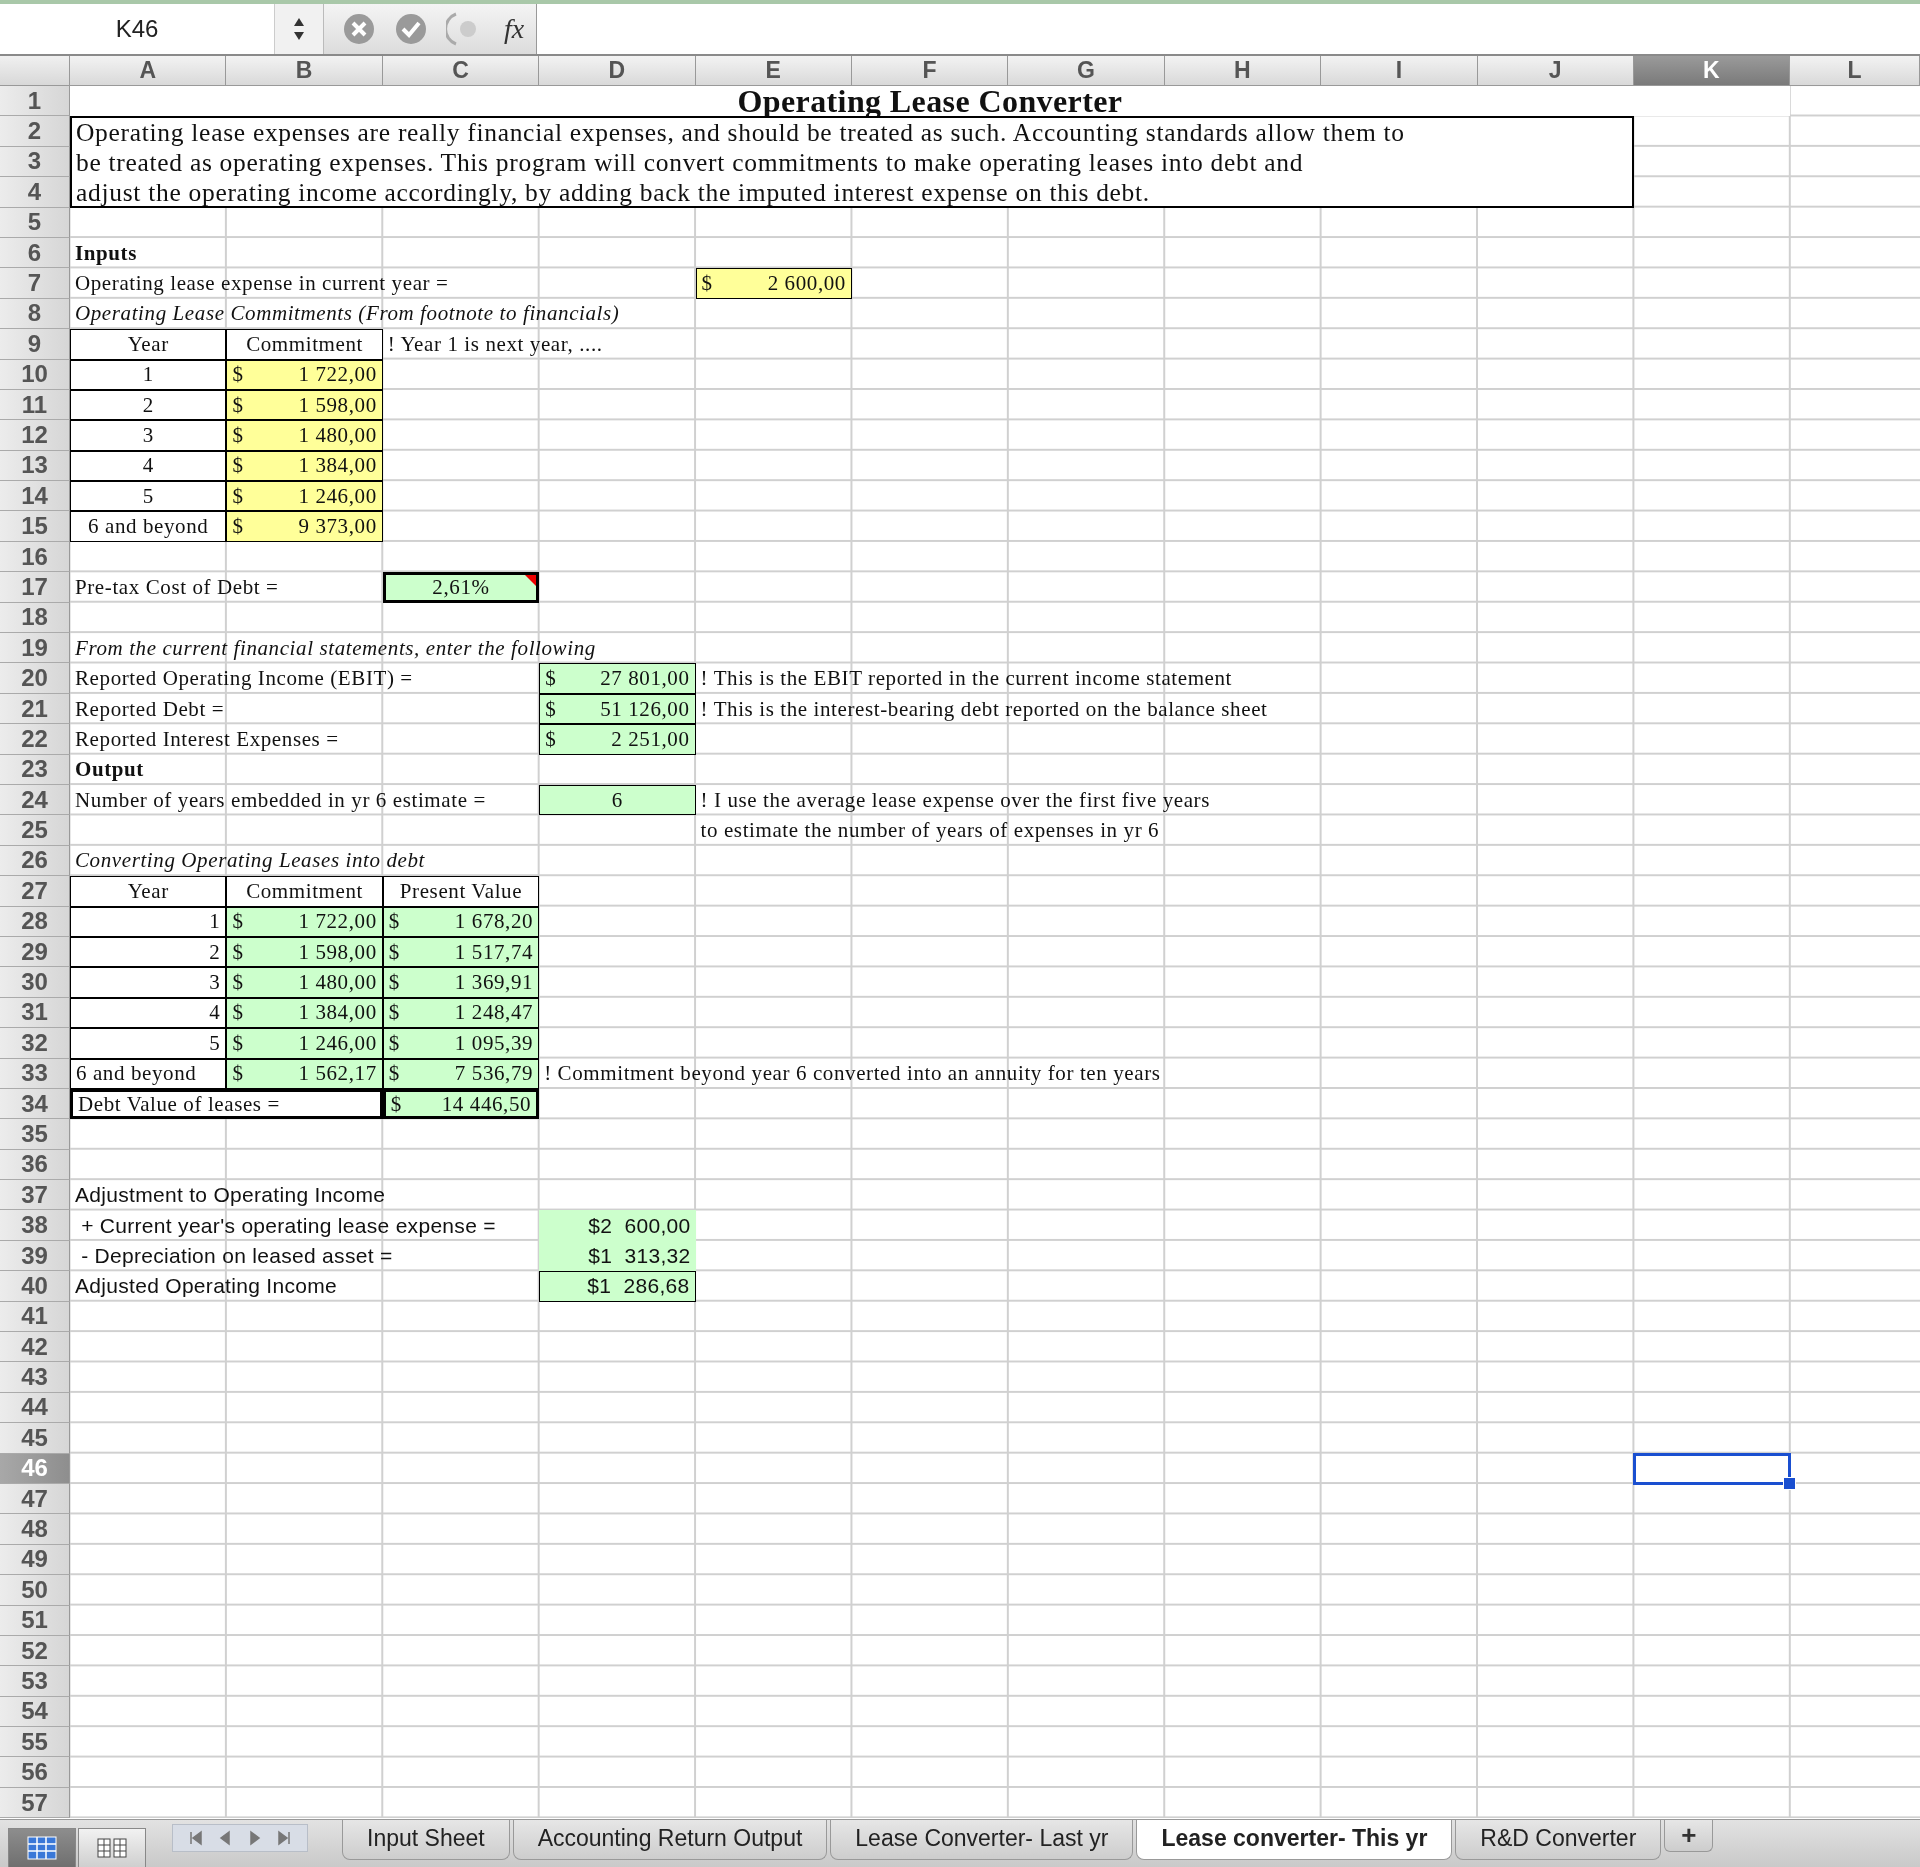 This screenshot has width=1920, height=1867. Describe the element at coordinates (1789, 1483) in the screenshot. I see `fill-handle` at that location.